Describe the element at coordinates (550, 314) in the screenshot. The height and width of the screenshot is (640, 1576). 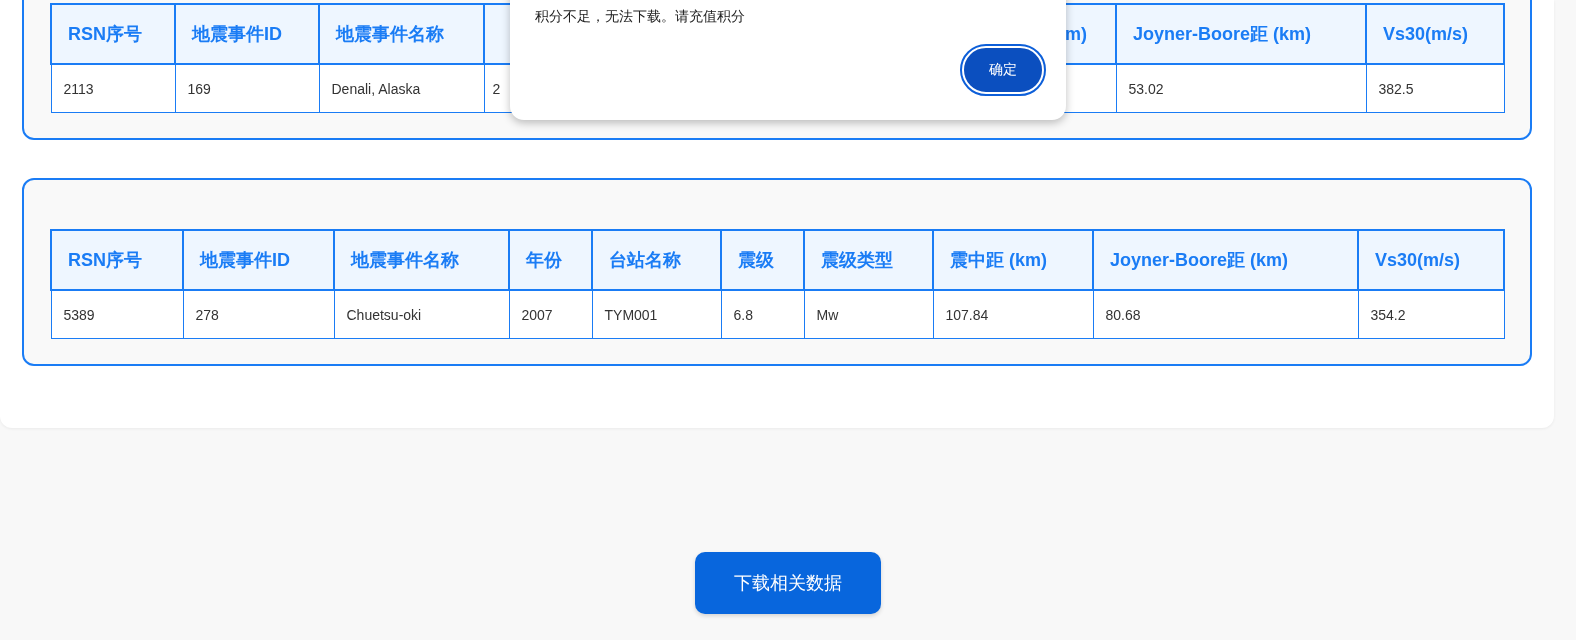
I see `table-cell: 2007` at that location.